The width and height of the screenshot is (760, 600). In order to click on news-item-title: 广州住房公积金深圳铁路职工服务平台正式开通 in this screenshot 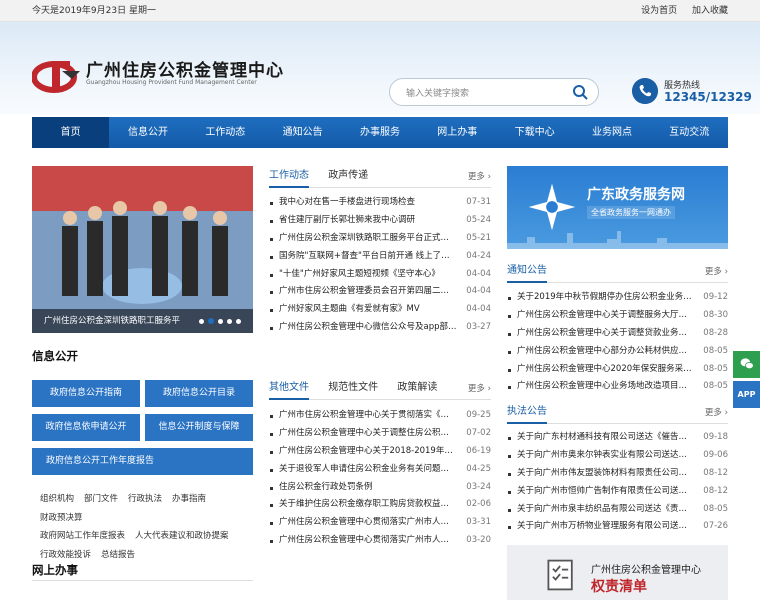, I will do `click(368, 239)`.